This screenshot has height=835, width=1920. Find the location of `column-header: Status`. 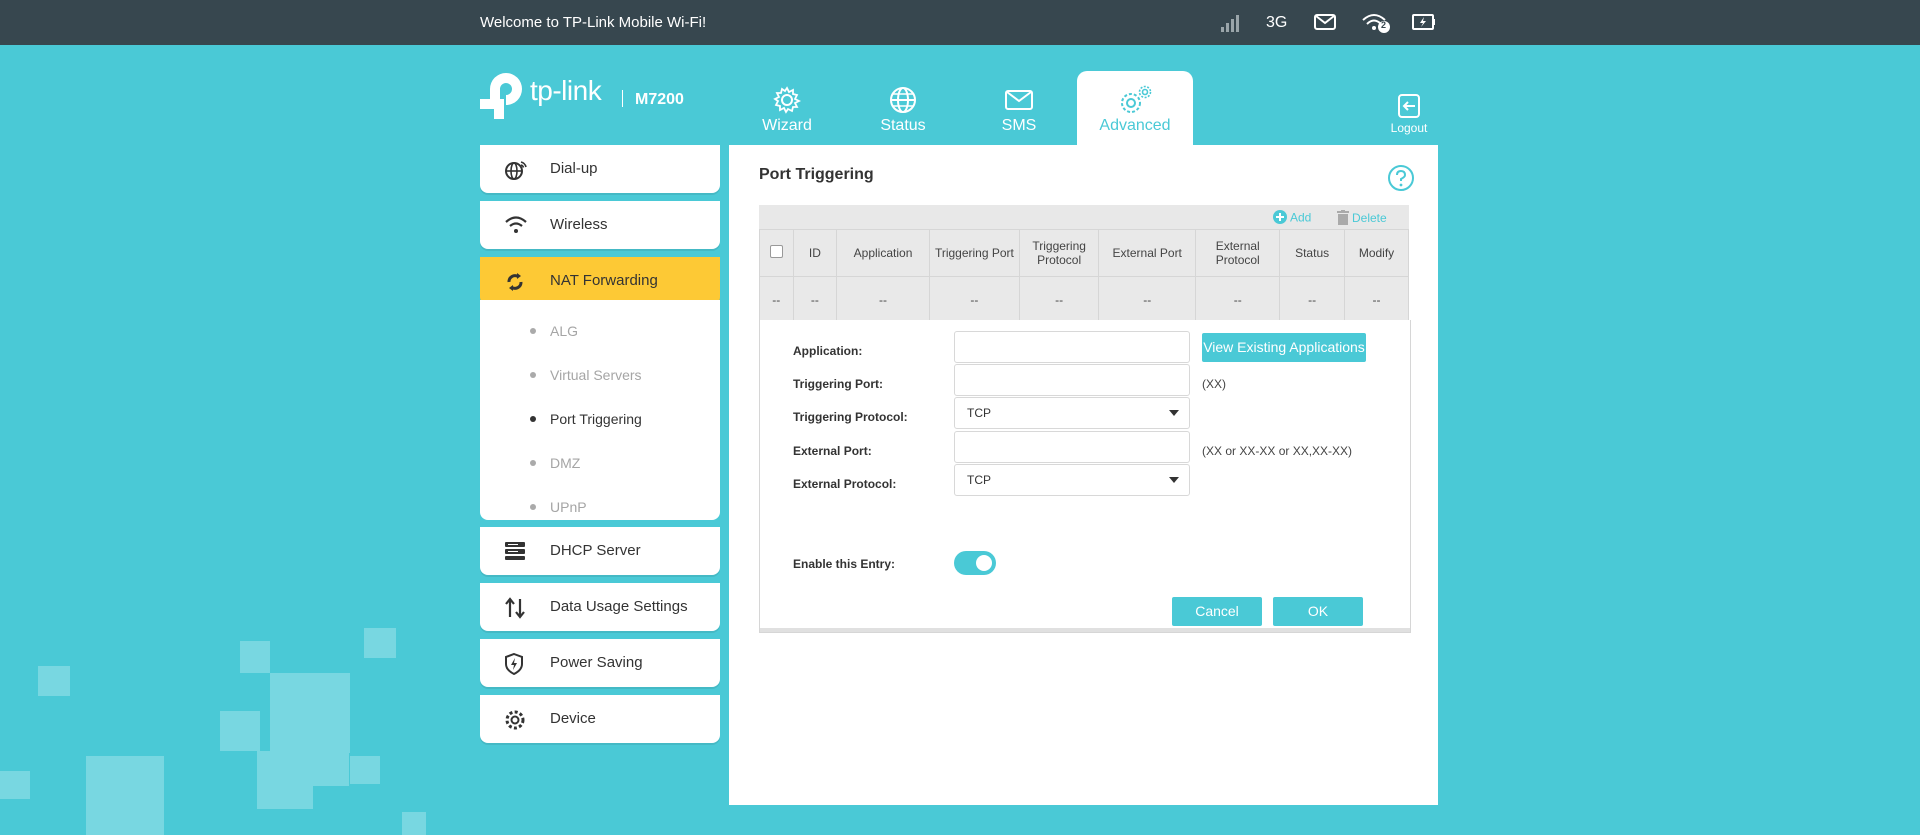

column-header: Status is located at coordinates (1312, 253).